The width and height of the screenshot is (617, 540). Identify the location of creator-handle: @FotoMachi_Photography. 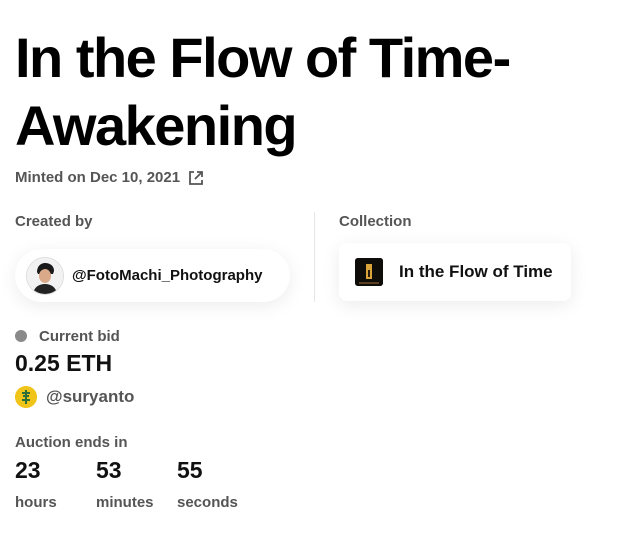
(167, 275).